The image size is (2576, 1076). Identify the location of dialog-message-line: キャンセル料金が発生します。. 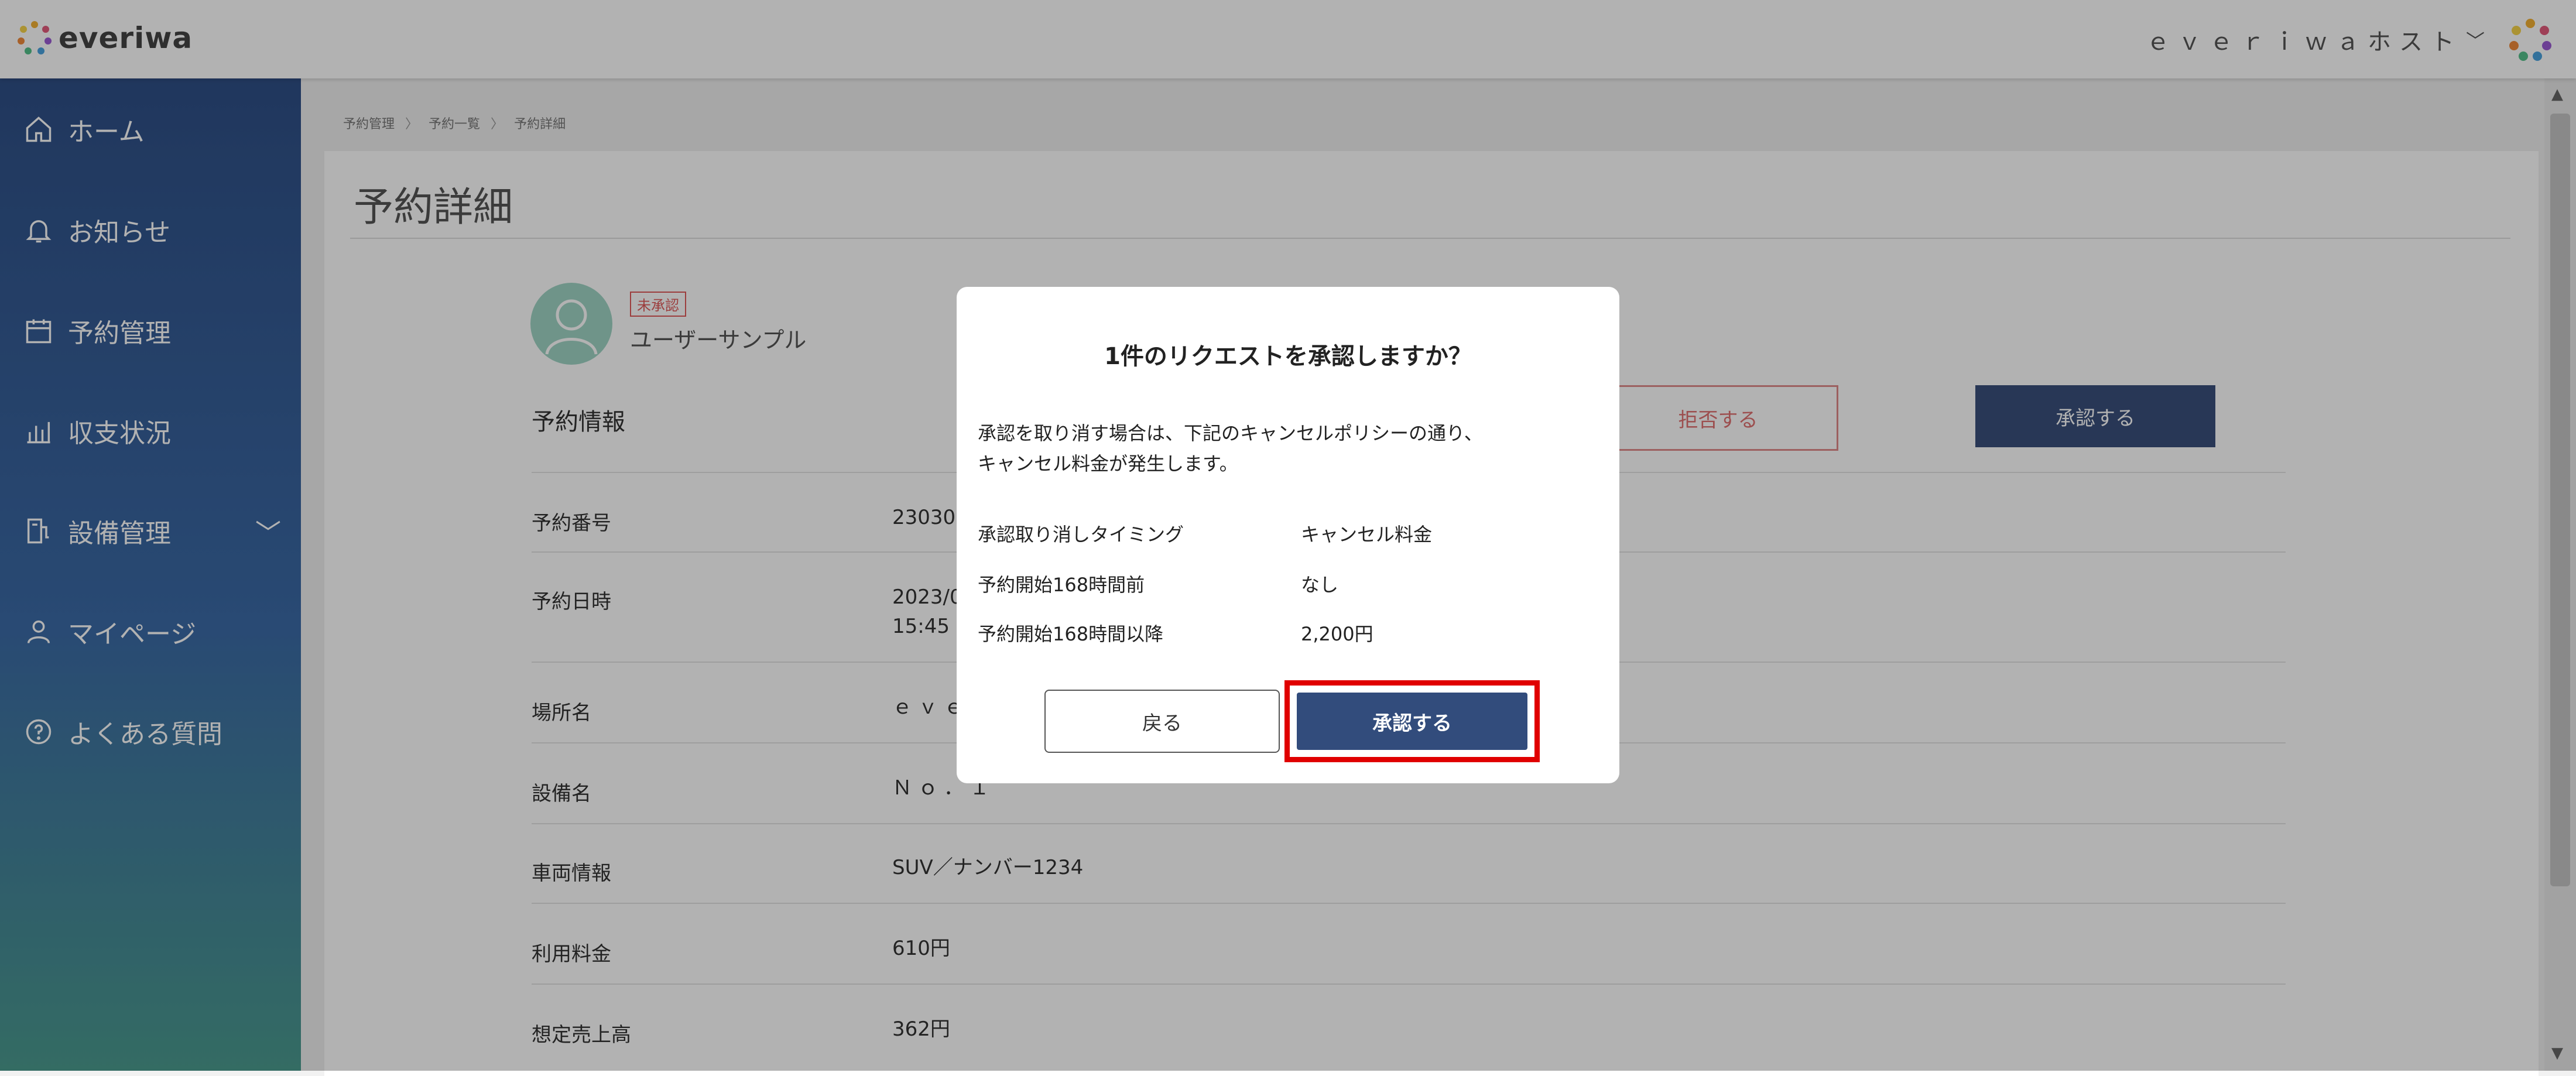
(1108, 464).